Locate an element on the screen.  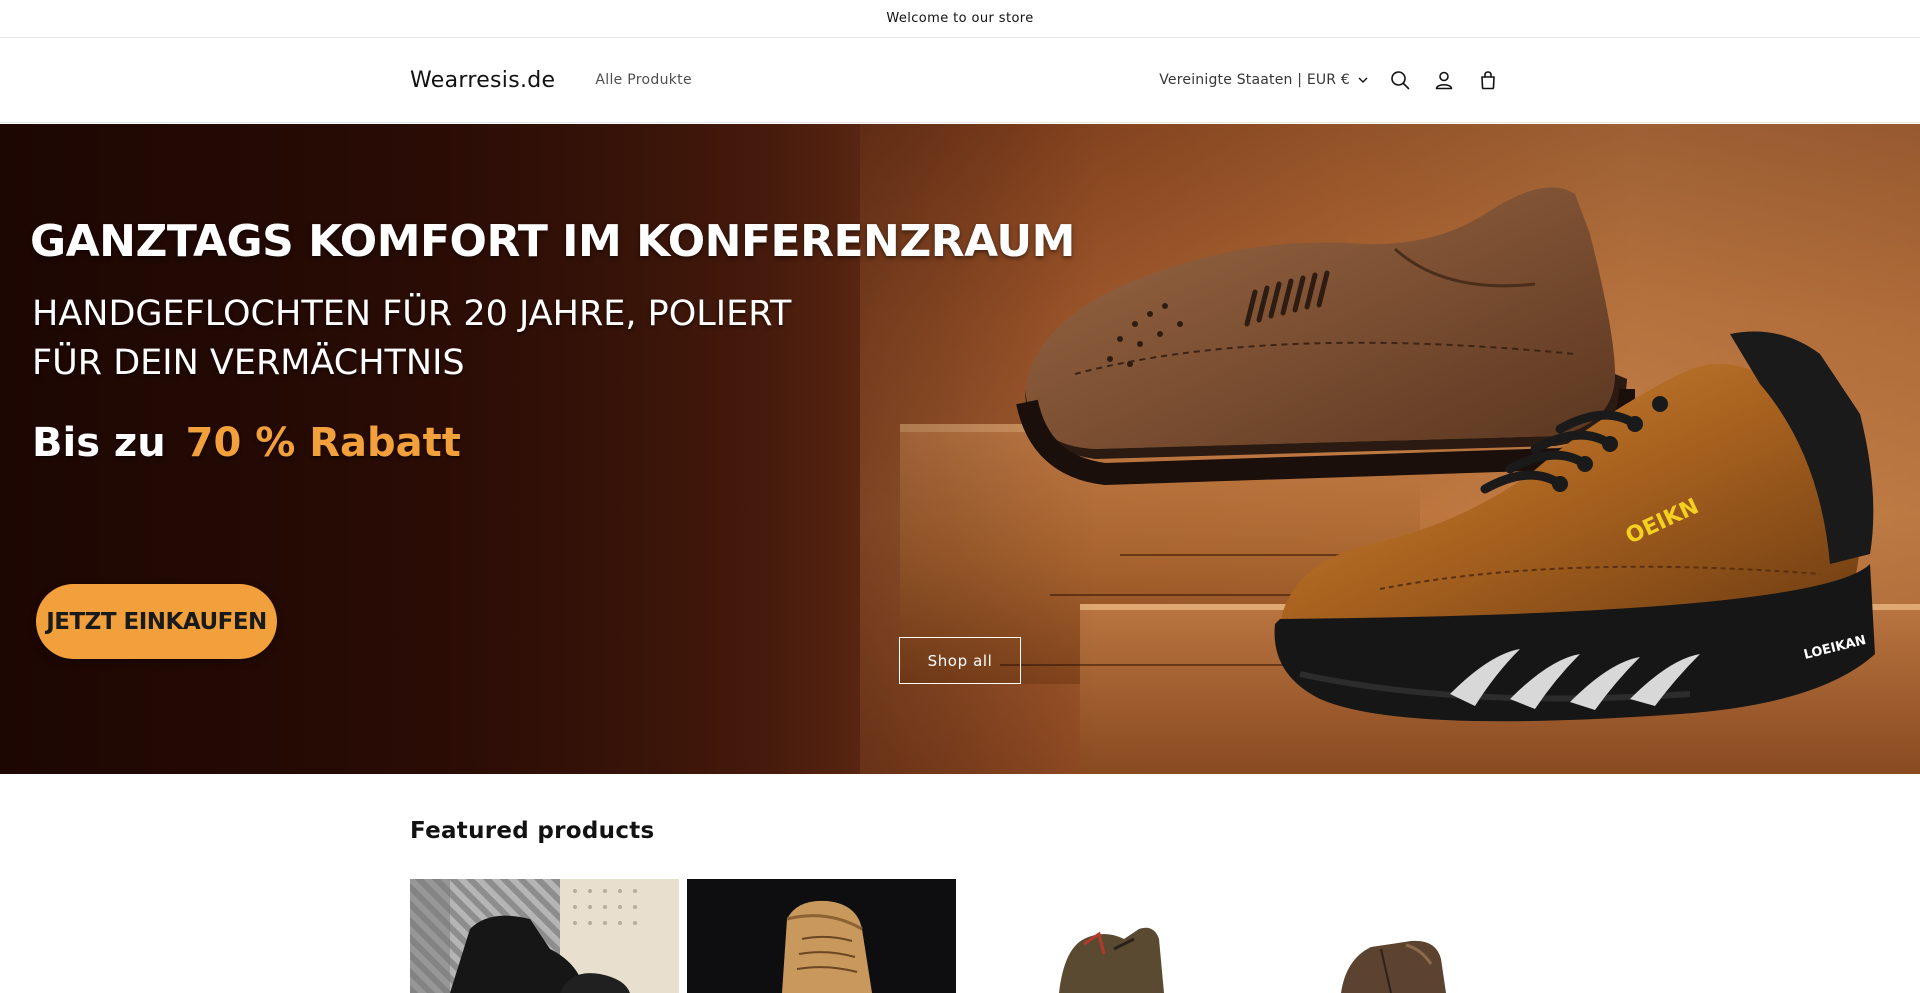
announcement-bar: Welcome to our store is located at coordinates (960, 19).